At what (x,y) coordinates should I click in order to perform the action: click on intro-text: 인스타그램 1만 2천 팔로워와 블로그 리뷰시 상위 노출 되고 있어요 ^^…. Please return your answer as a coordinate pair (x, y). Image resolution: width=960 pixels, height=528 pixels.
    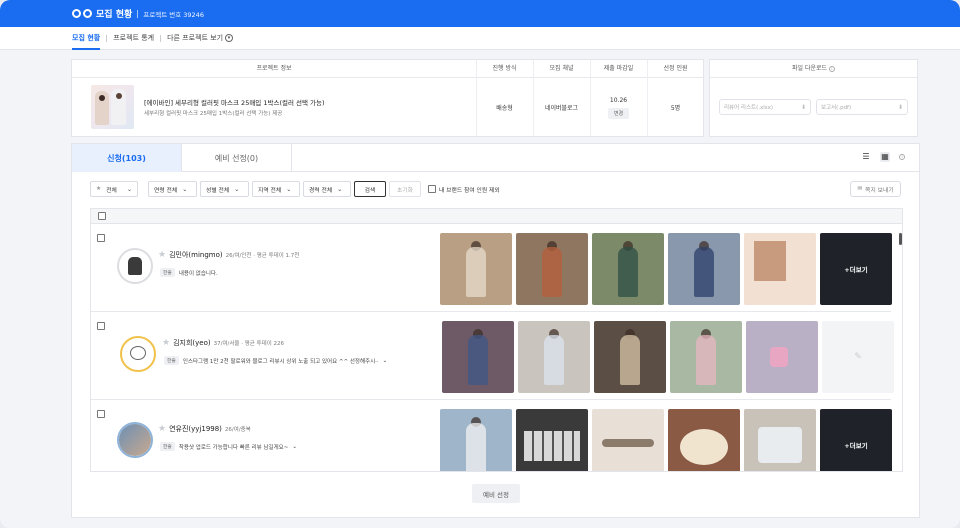
    Looking at the image, I should click on (280, 361).